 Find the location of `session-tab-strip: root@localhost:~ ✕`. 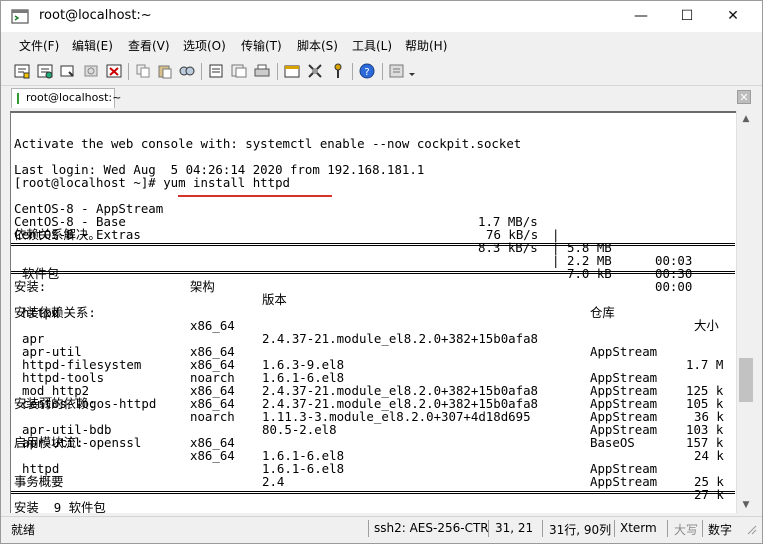

session-tab-strip: root@localhost:~ ✕ is located at coordinates (381, 98).